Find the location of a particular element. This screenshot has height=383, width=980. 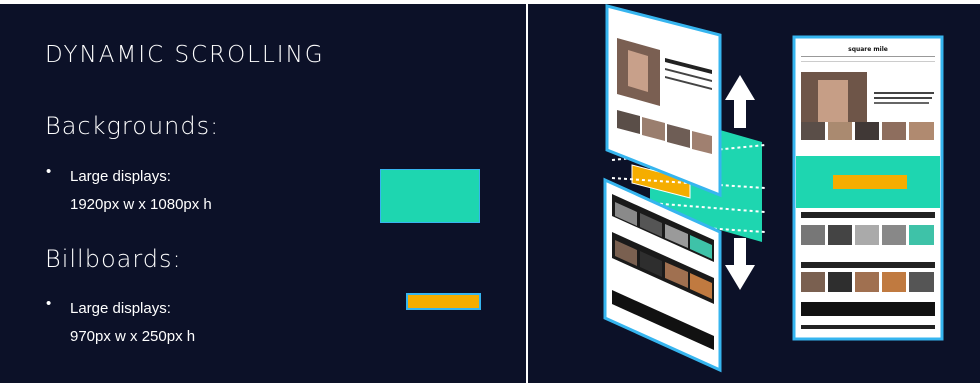

site-name: square mile is located at coordinates (868, 49).